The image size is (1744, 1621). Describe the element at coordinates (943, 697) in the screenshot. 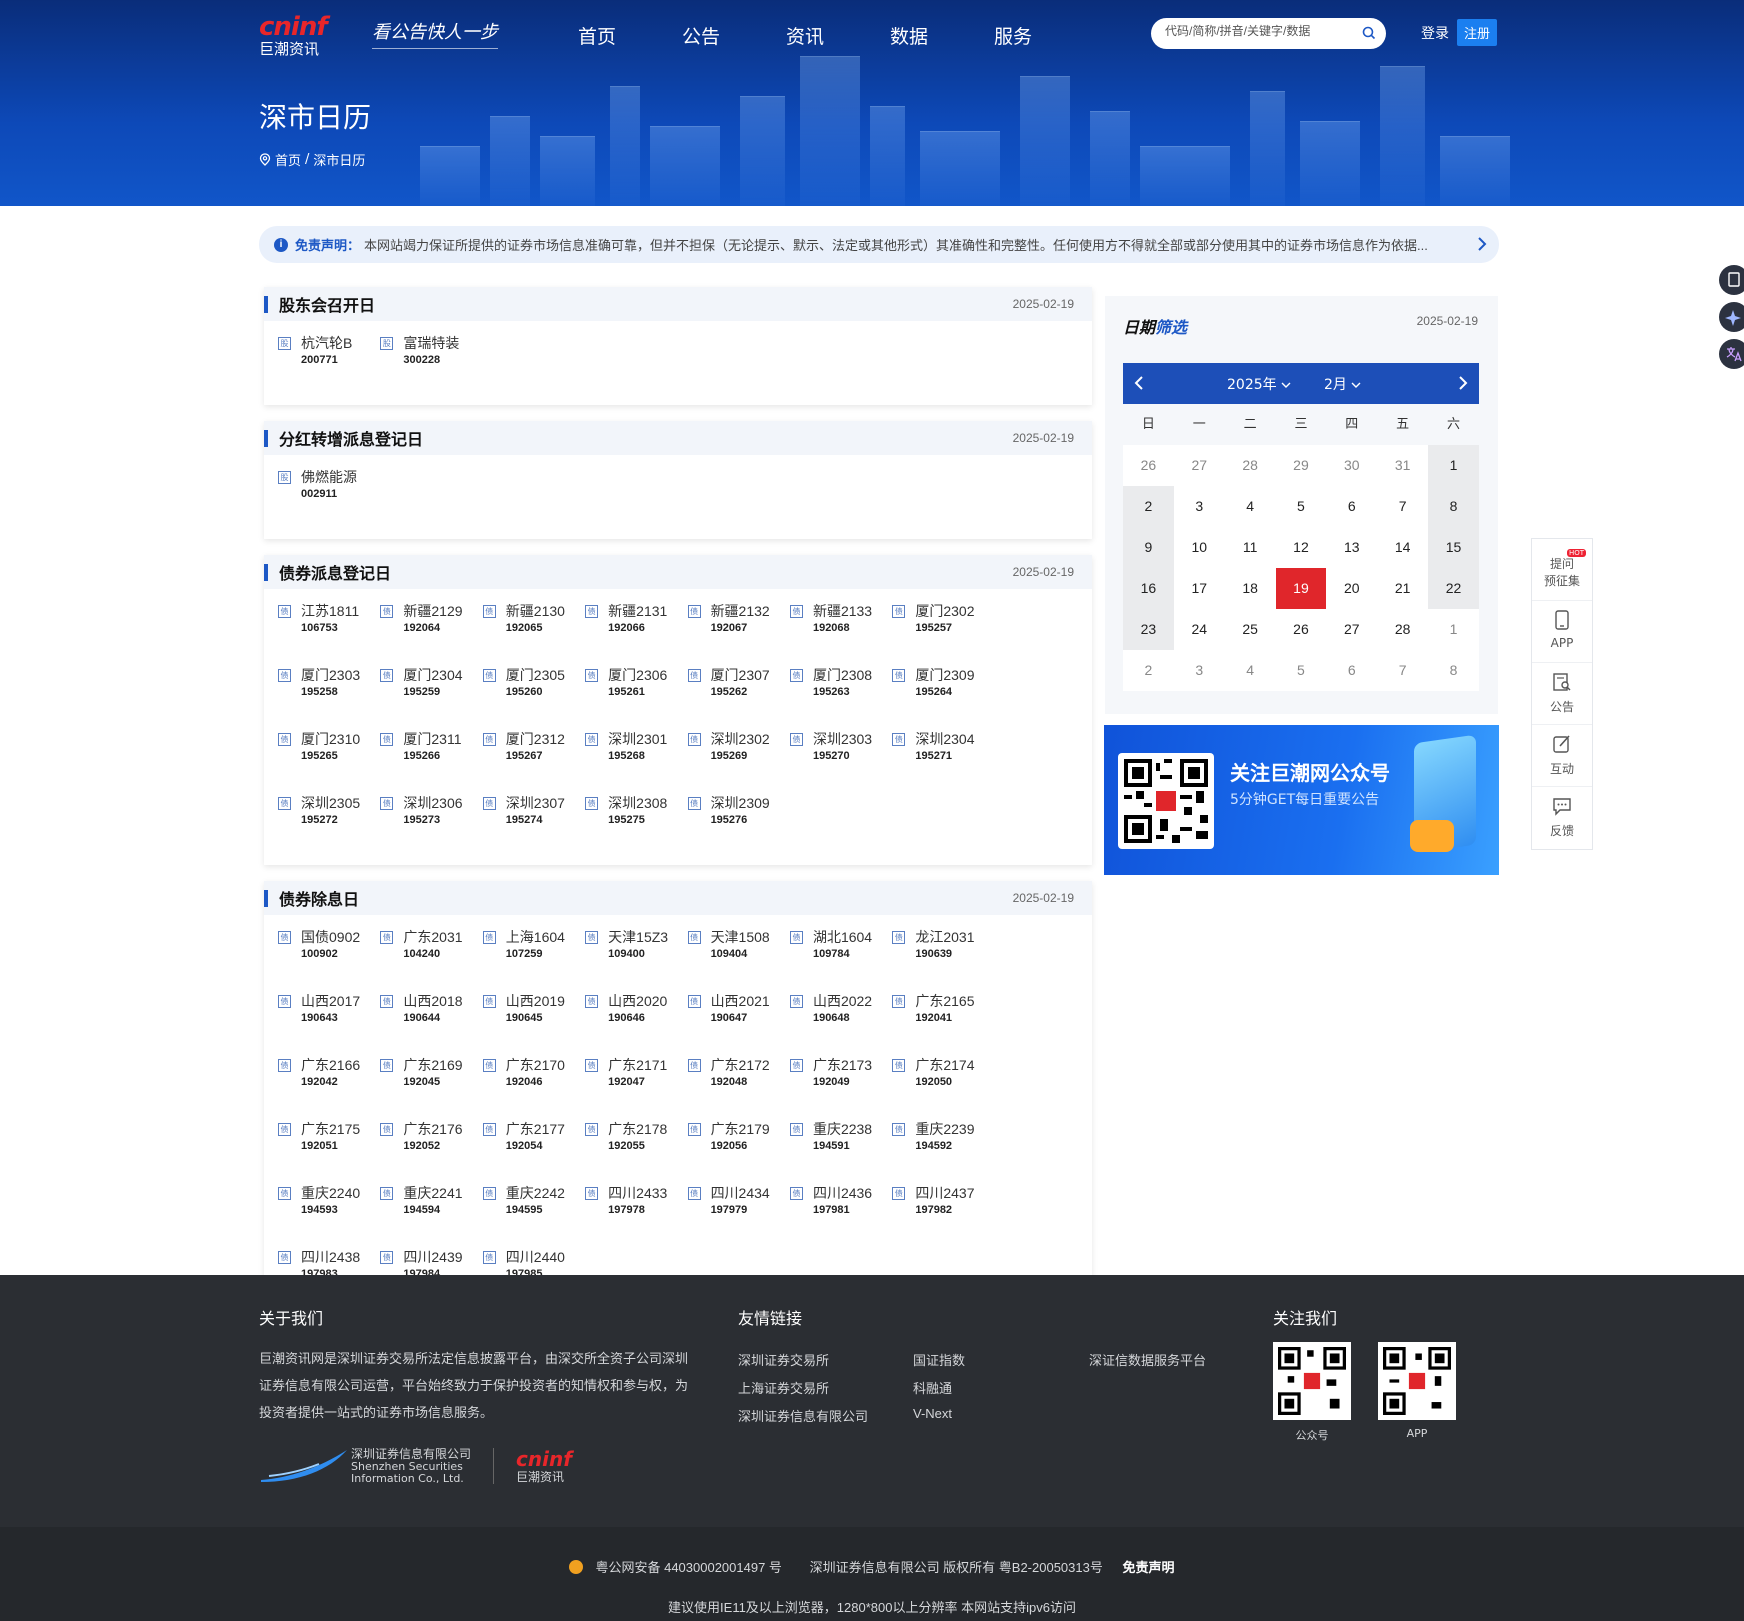

I see `security-item: 债厦门2309 195264` at that location.